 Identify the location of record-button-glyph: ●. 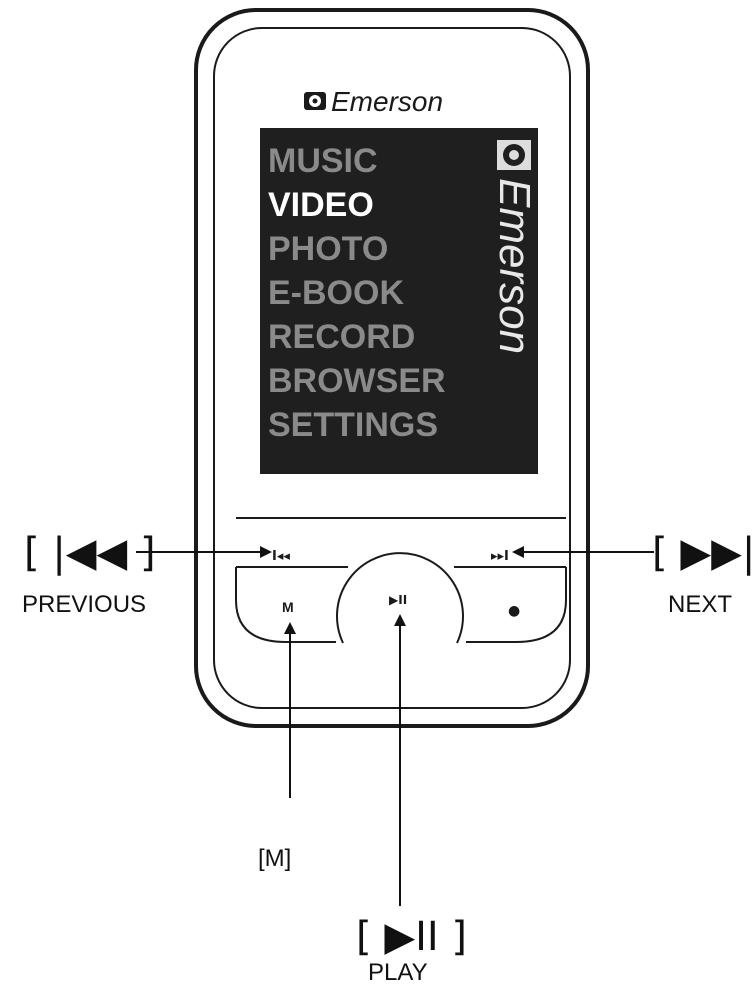
(514, 611).